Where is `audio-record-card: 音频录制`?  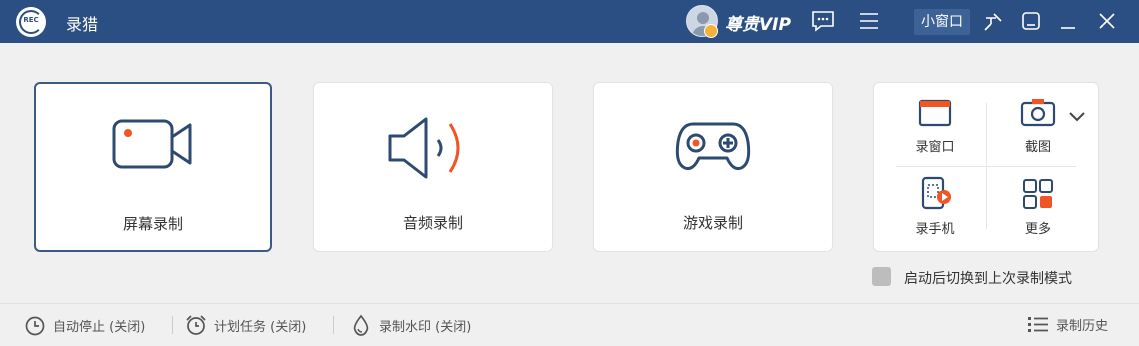 audio-record-card: 音频录制 is located at coordinates (433, 167).